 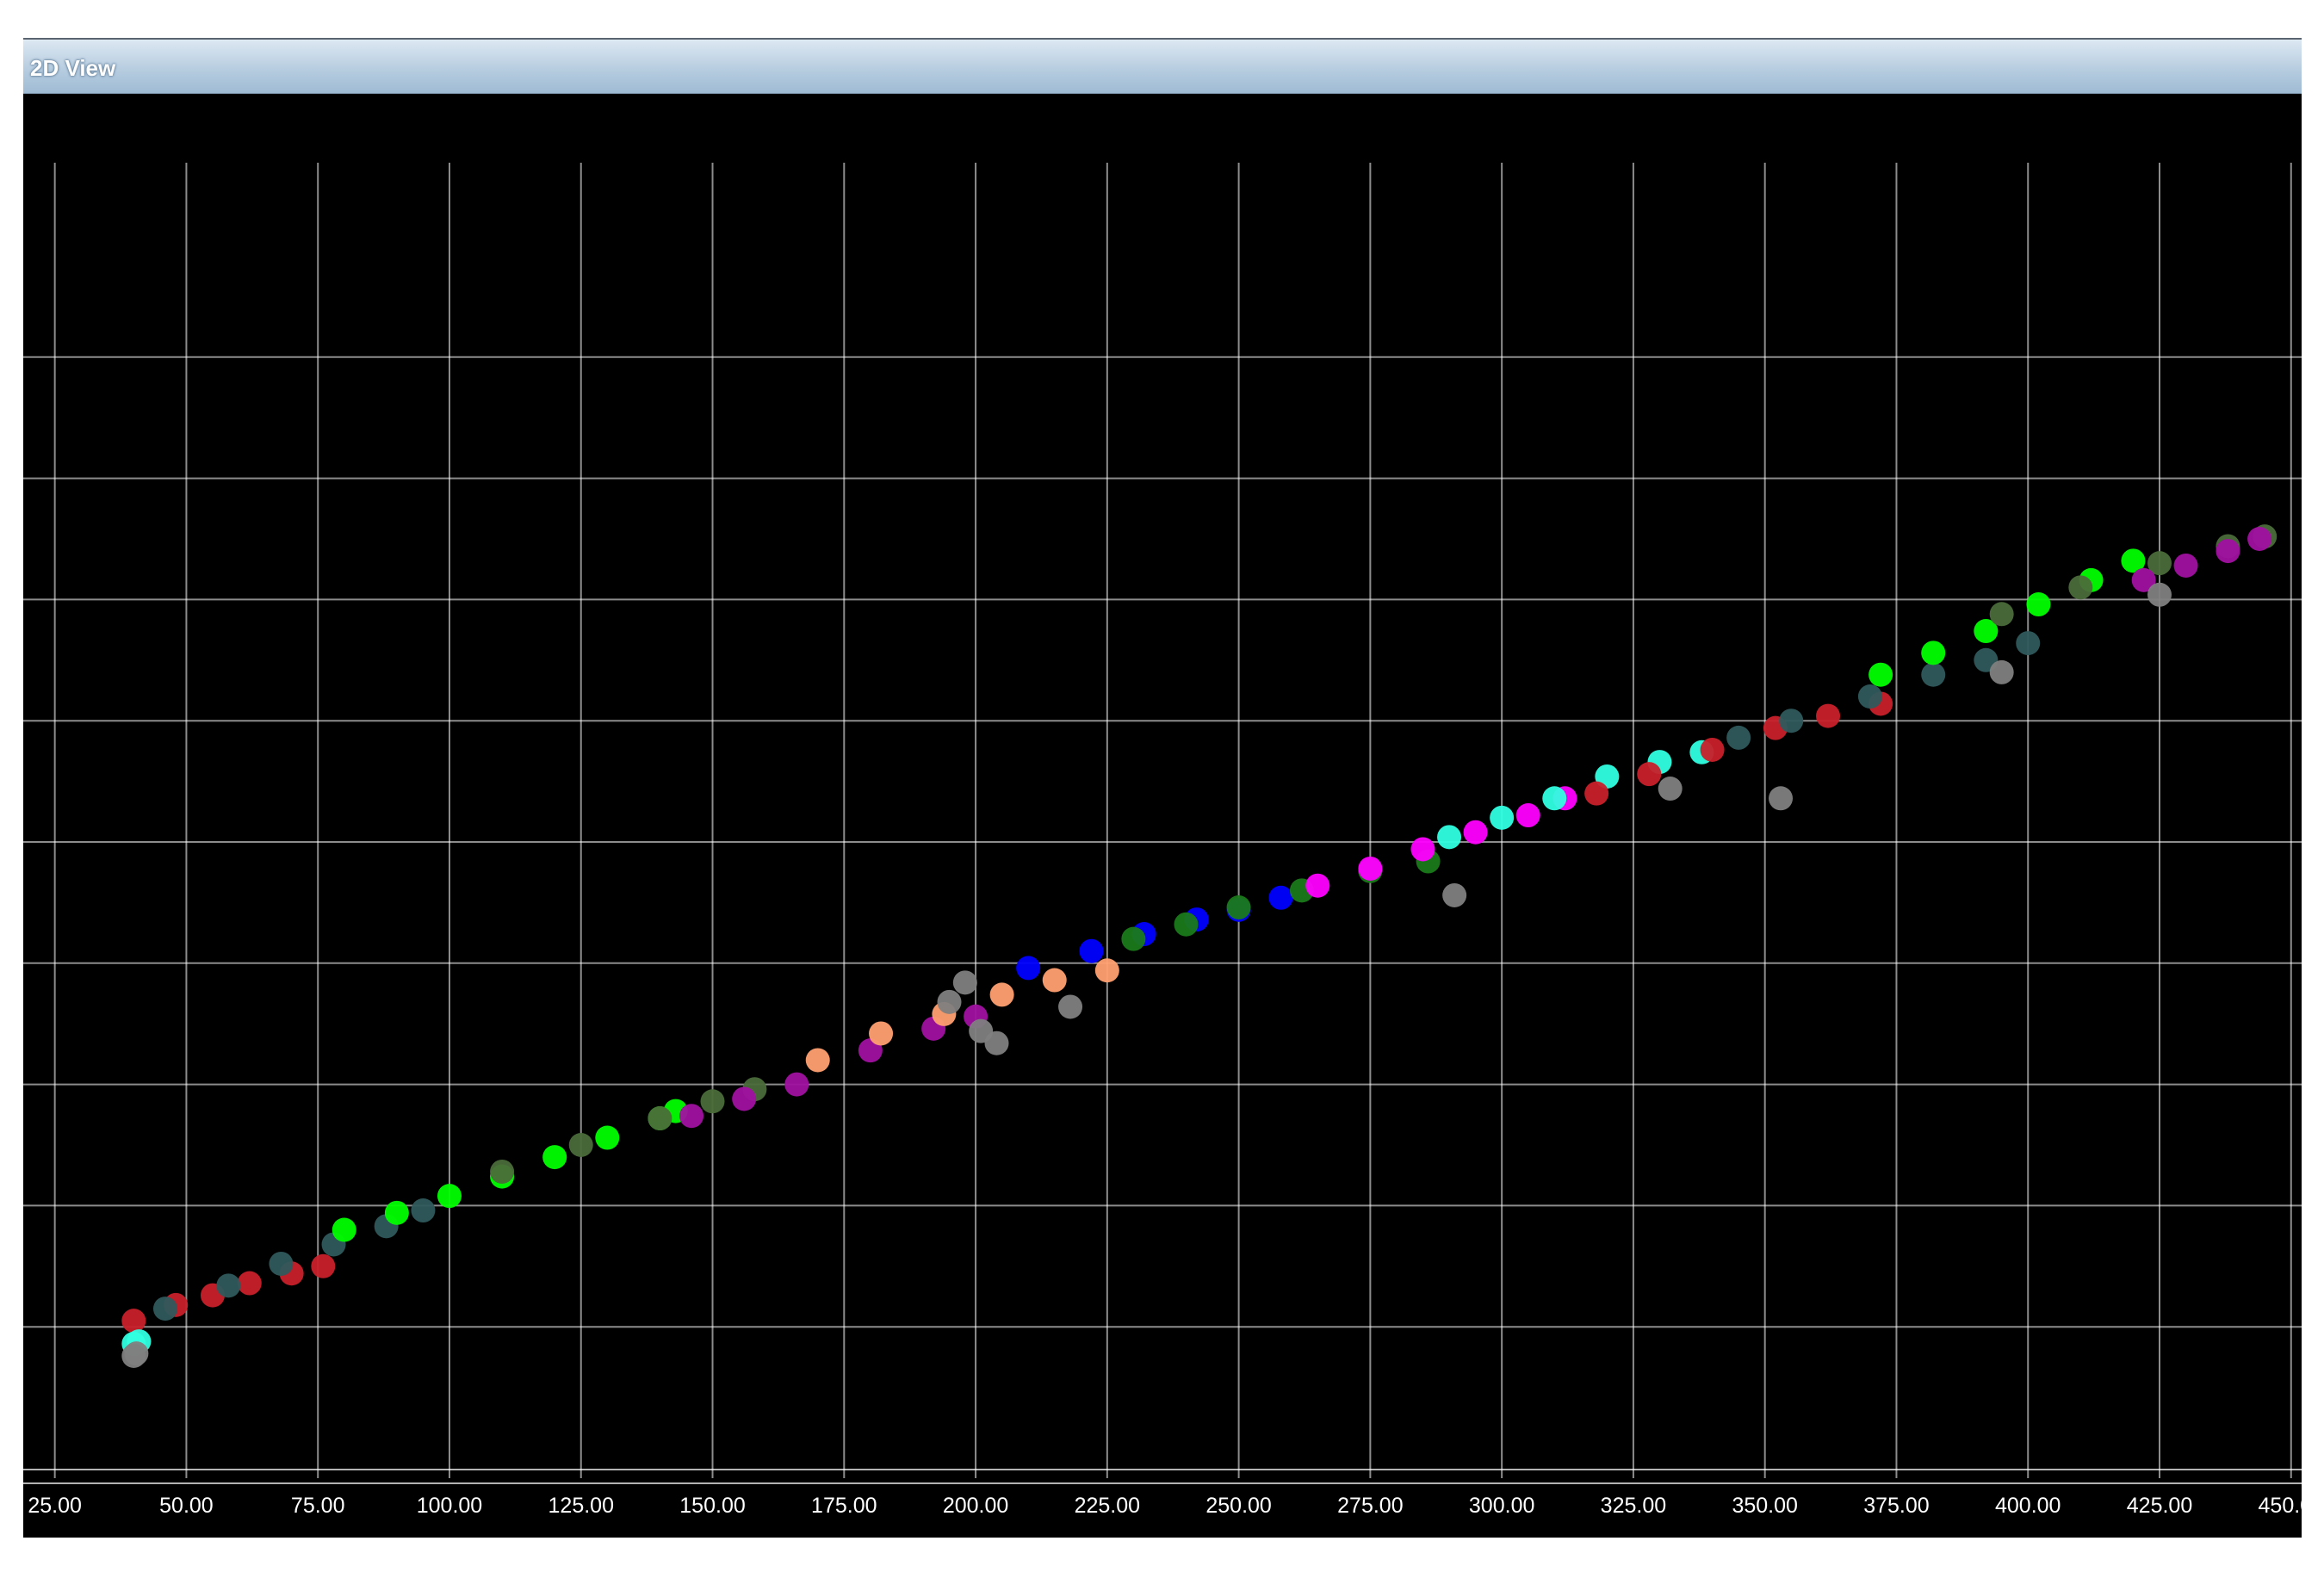 What do you see at coordinates (2160, 1506) in the screenshot?
I see `x-tick-label: 425.00` at bounding box center [2160, 1506].